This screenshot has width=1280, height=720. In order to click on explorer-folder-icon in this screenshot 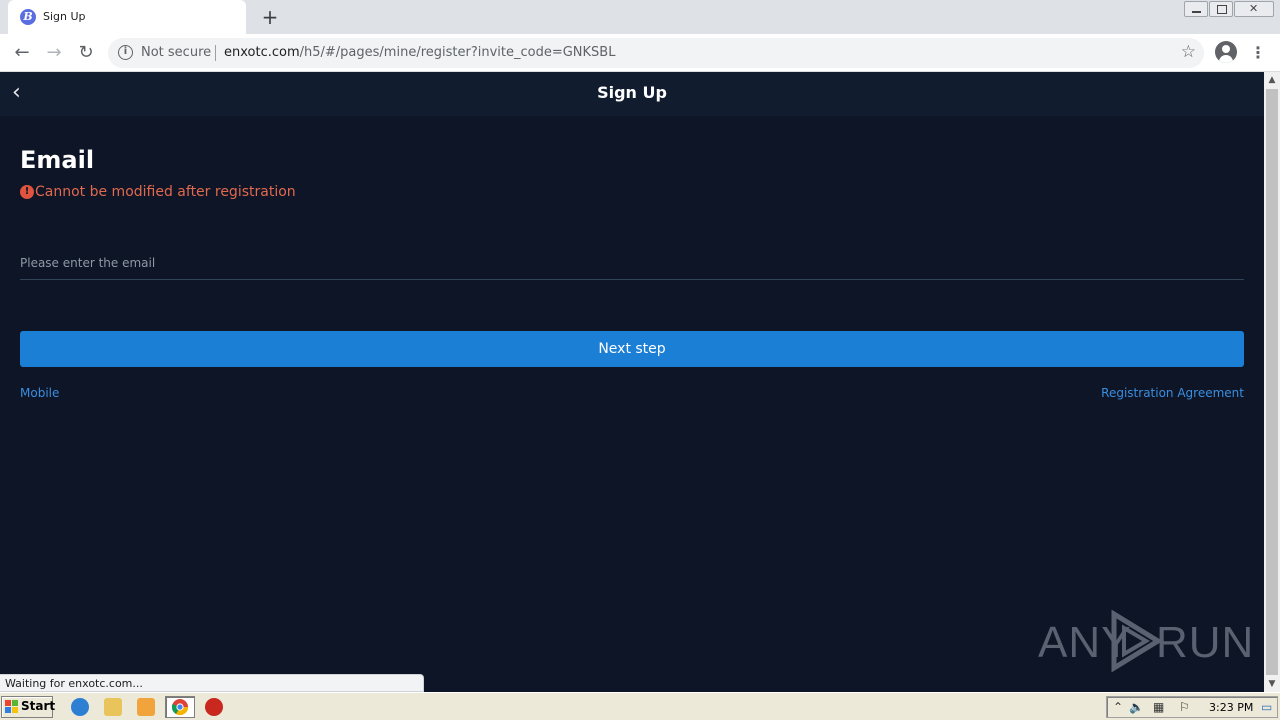, I will do `click(113, 707)`.